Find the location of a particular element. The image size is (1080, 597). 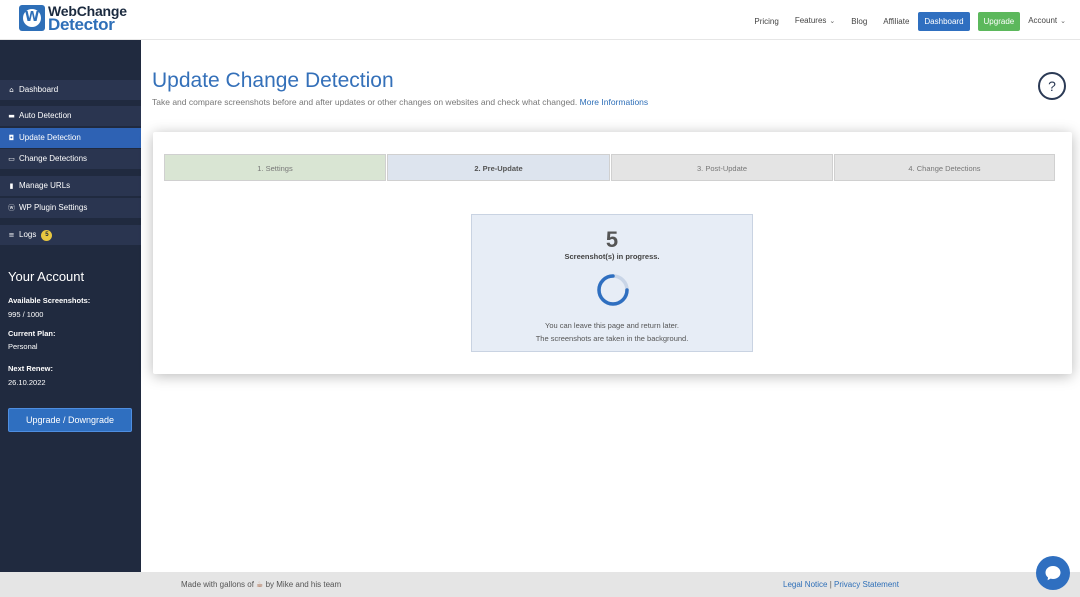

screenshots-value: 995 / 1000 is located at coordinates (26, 314).